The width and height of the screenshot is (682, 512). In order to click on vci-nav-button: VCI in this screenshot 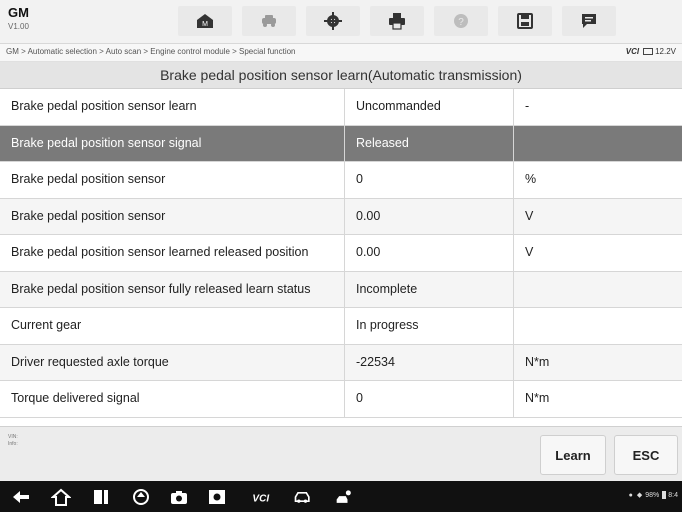, I will do `click(261, 497)`.